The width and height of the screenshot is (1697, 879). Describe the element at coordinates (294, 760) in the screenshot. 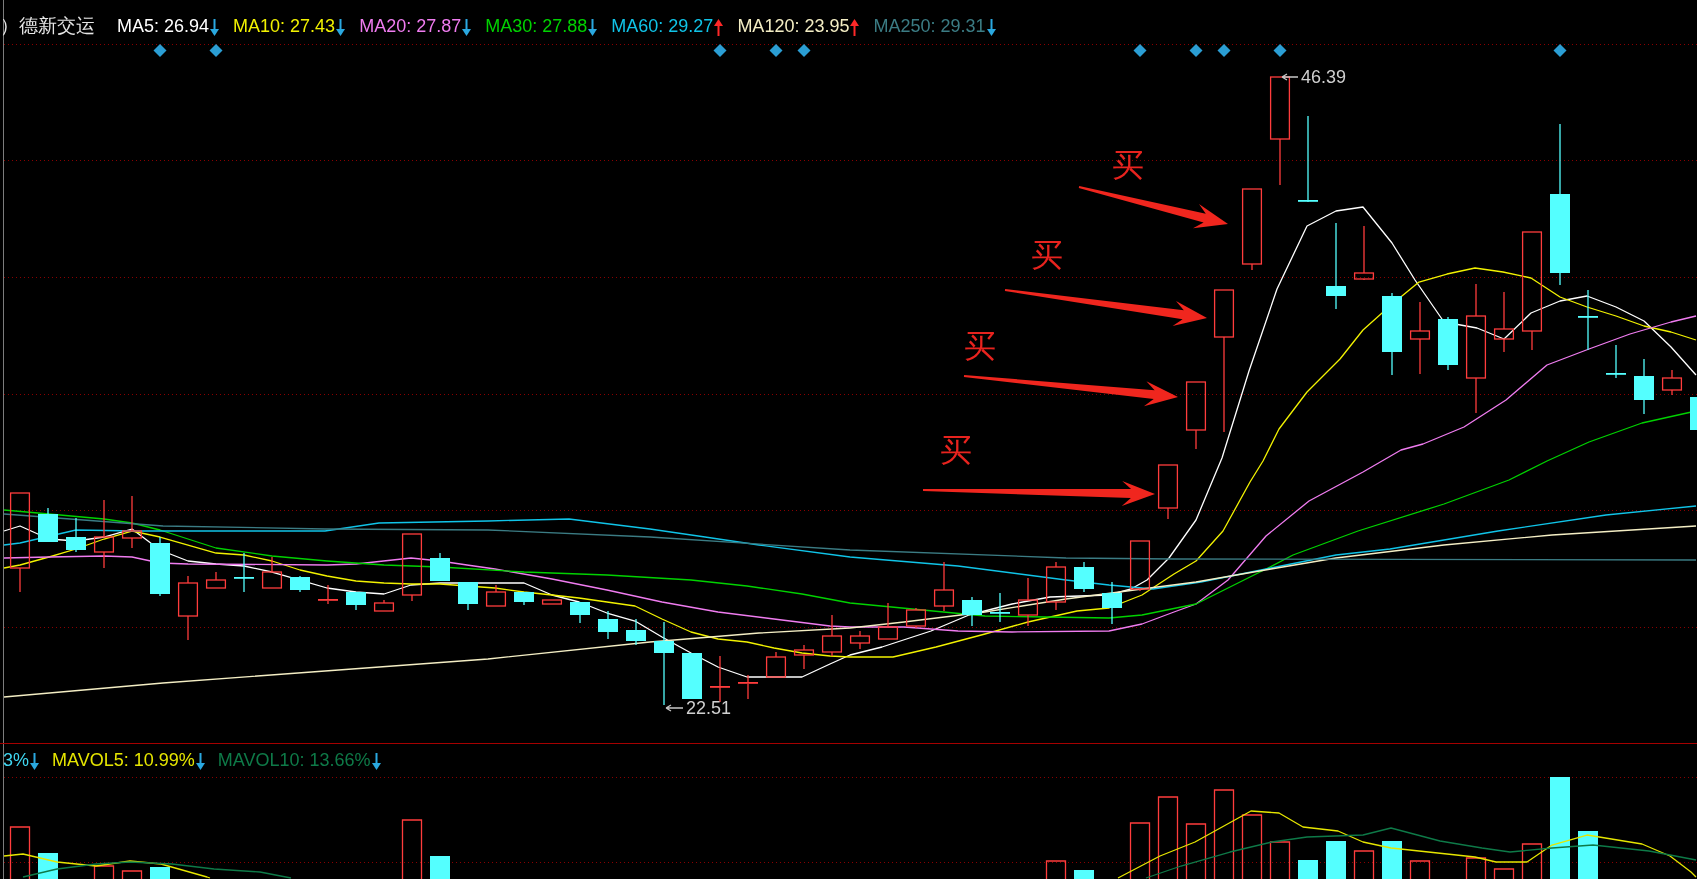

I see `indicator-reading: MAVOL10: 13.66%` at that location.